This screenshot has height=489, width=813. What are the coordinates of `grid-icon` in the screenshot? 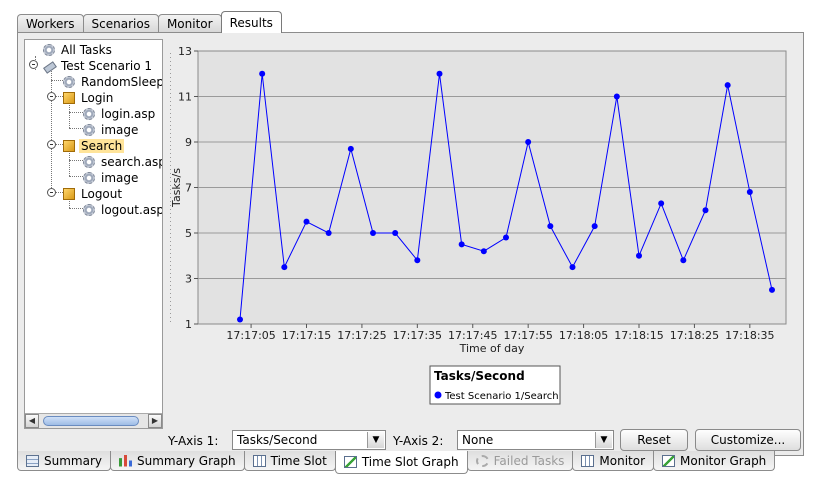 It's located at (259, 460).